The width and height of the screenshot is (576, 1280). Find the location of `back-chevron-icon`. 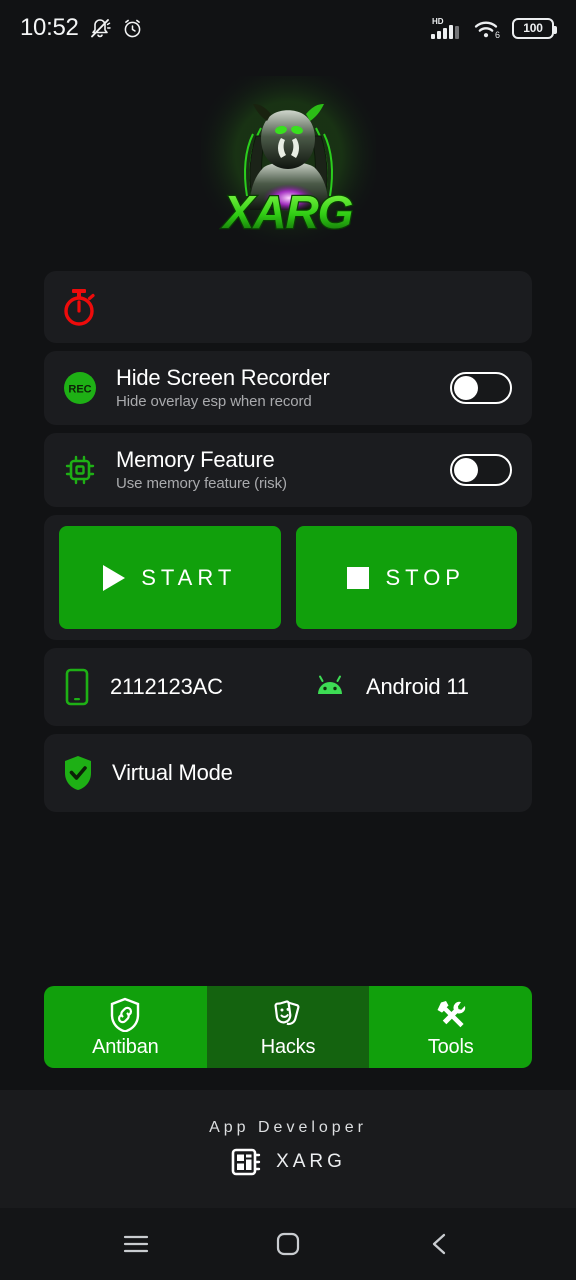

back-chevron-icon is located at coordinates (439, 1244).